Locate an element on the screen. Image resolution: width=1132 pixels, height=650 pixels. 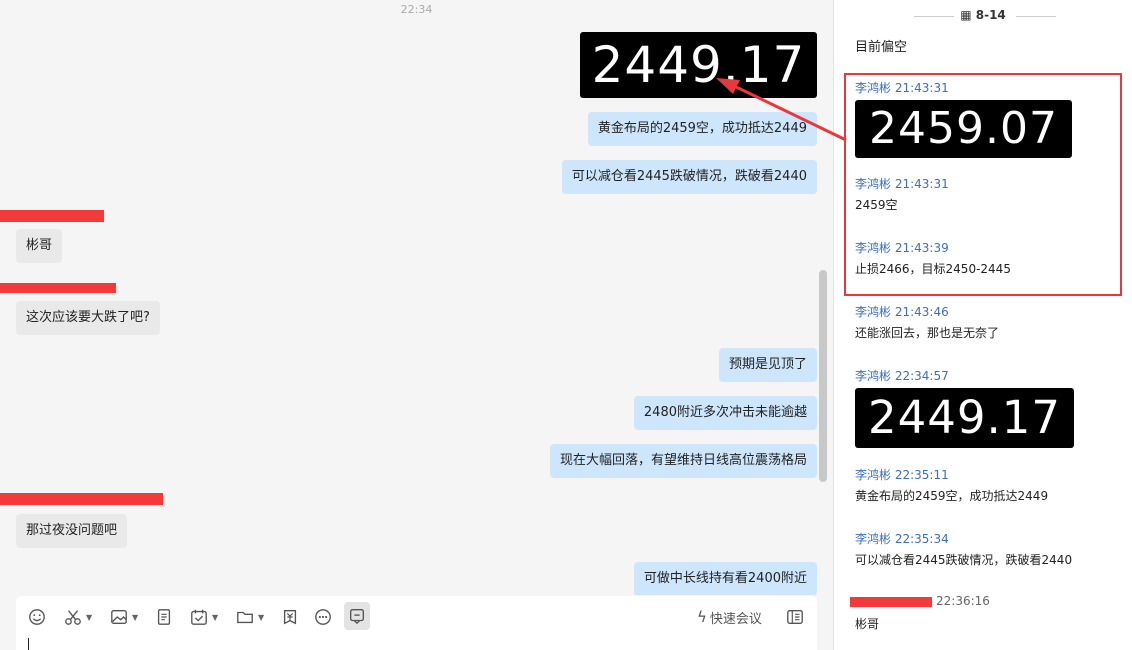
side-message-text: 可以减仓看2445跌破情况，跌破看2440 is located at coordinates (964, 560).